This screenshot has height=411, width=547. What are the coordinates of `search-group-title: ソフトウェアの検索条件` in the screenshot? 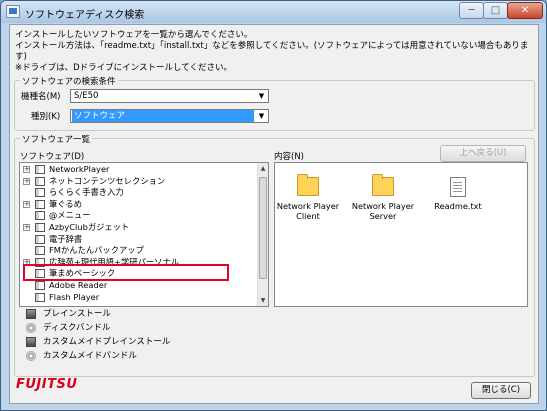 It's located at (69, 81).